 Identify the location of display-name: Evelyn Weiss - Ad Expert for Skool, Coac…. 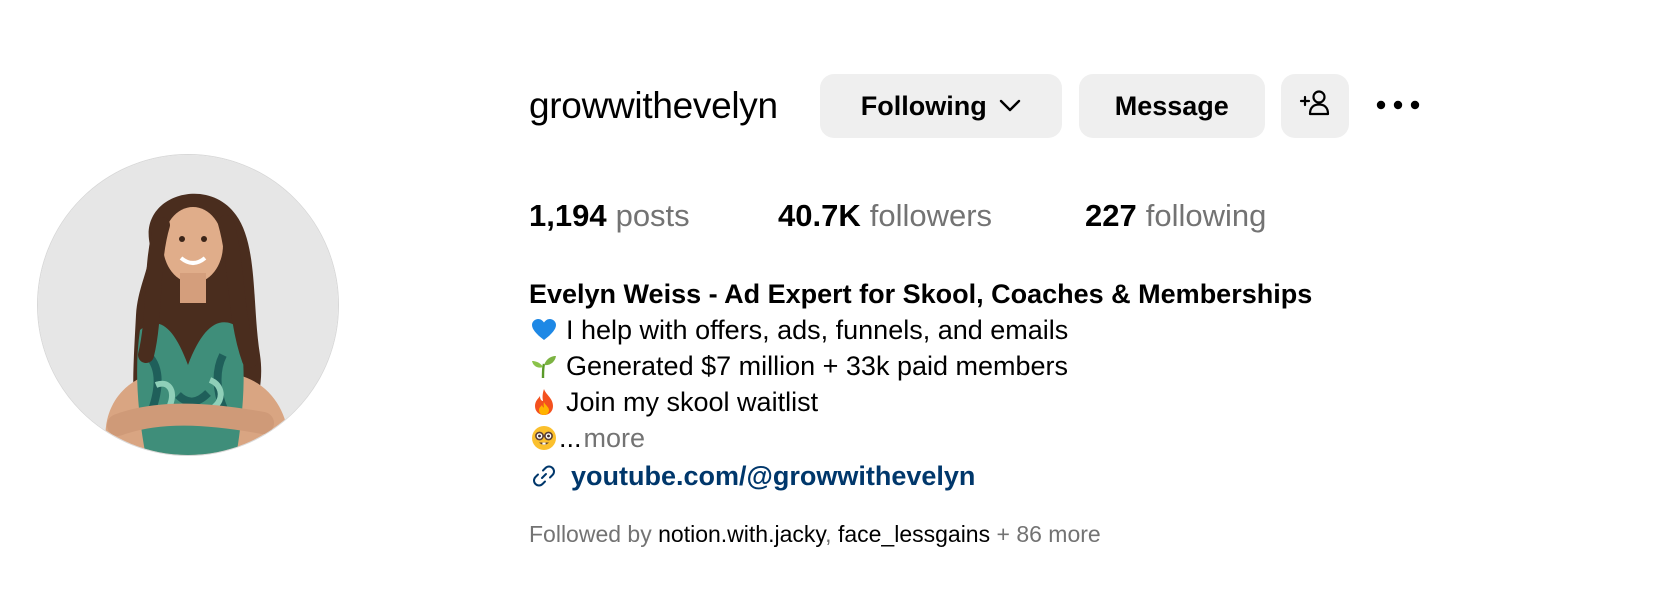
(921, 294).